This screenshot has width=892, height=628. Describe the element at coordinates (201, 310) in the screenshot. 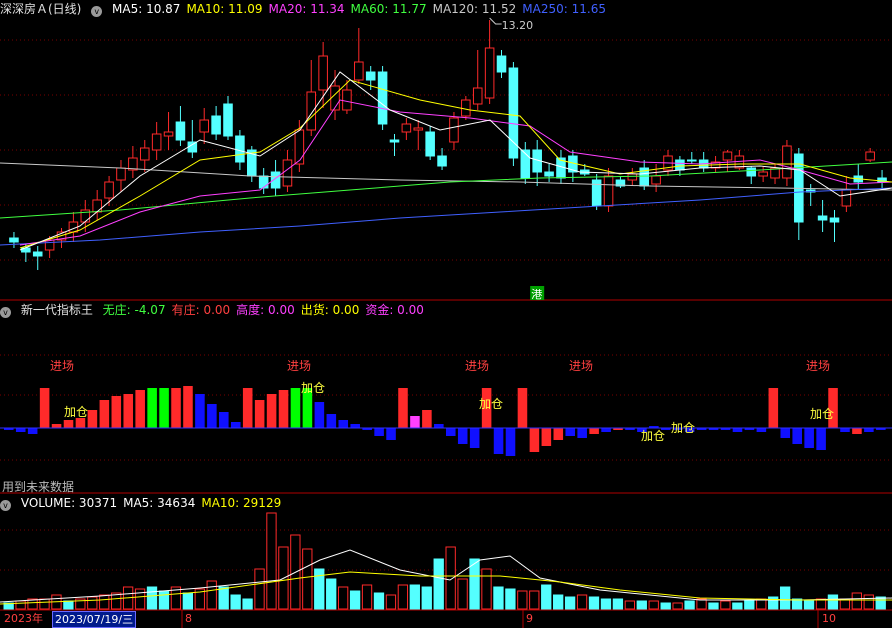

I see `indicator-value-1: 有庄: 0.00` at that location.